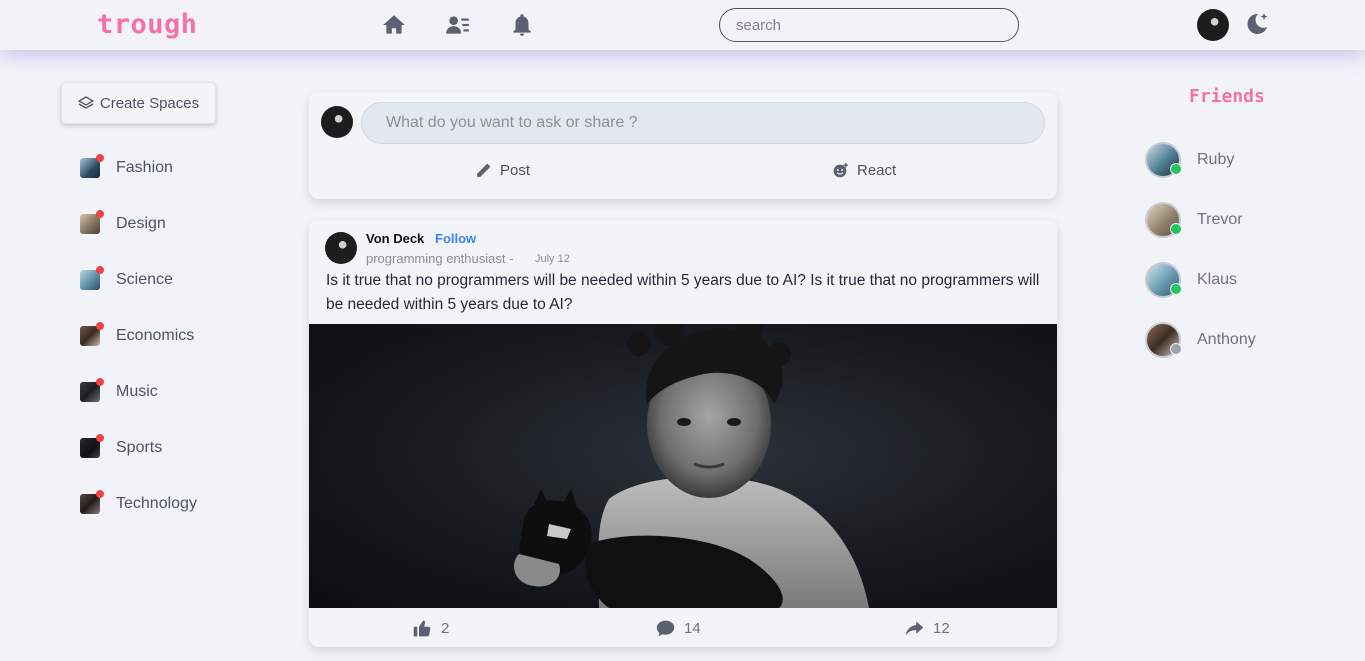  What do you see at coordinates (1217, 279) in the screenshot?
I see `friend-name: Klaus` at bounding box center [1217, 279].